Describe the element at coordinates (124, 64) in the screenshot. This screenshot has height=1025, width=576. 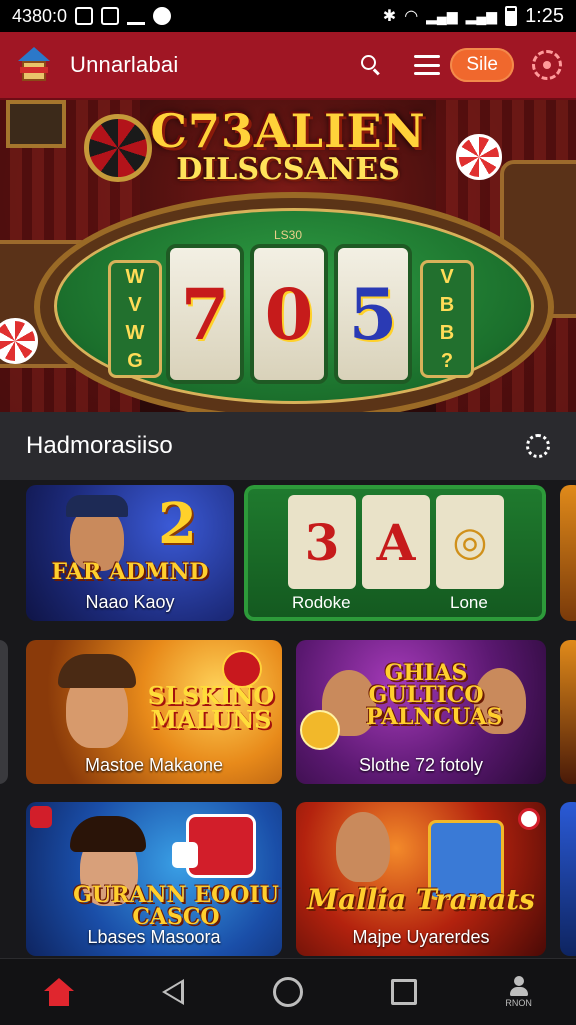
I see `app-title: Unnarlabai` at that location.